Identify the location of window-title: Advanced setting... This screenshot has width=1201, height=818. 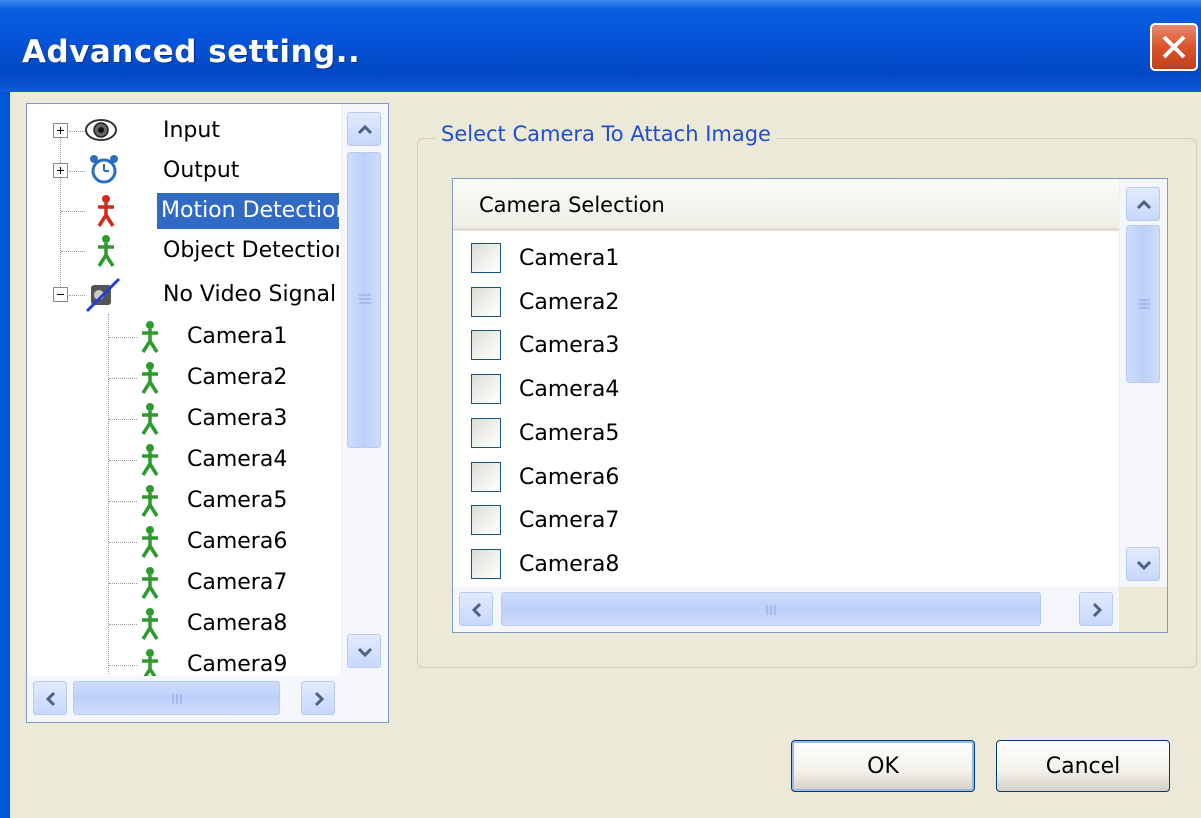
(191, 52).